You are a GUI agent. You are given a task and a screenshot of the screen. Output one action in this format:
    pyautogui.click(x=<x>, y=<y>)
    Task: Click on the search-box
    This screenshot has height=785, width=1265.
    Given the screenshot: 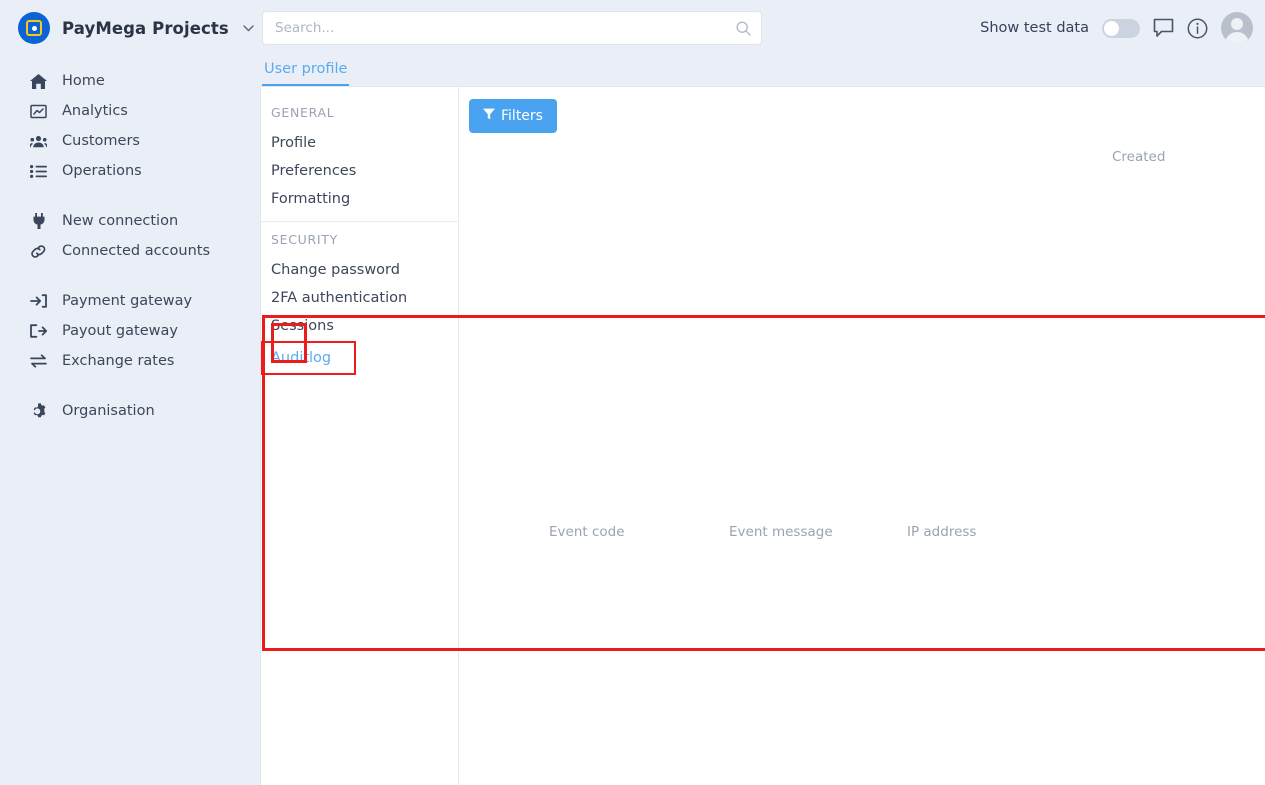 What is the action you would take?
    pyautogui.click(x=512, y=28)
    